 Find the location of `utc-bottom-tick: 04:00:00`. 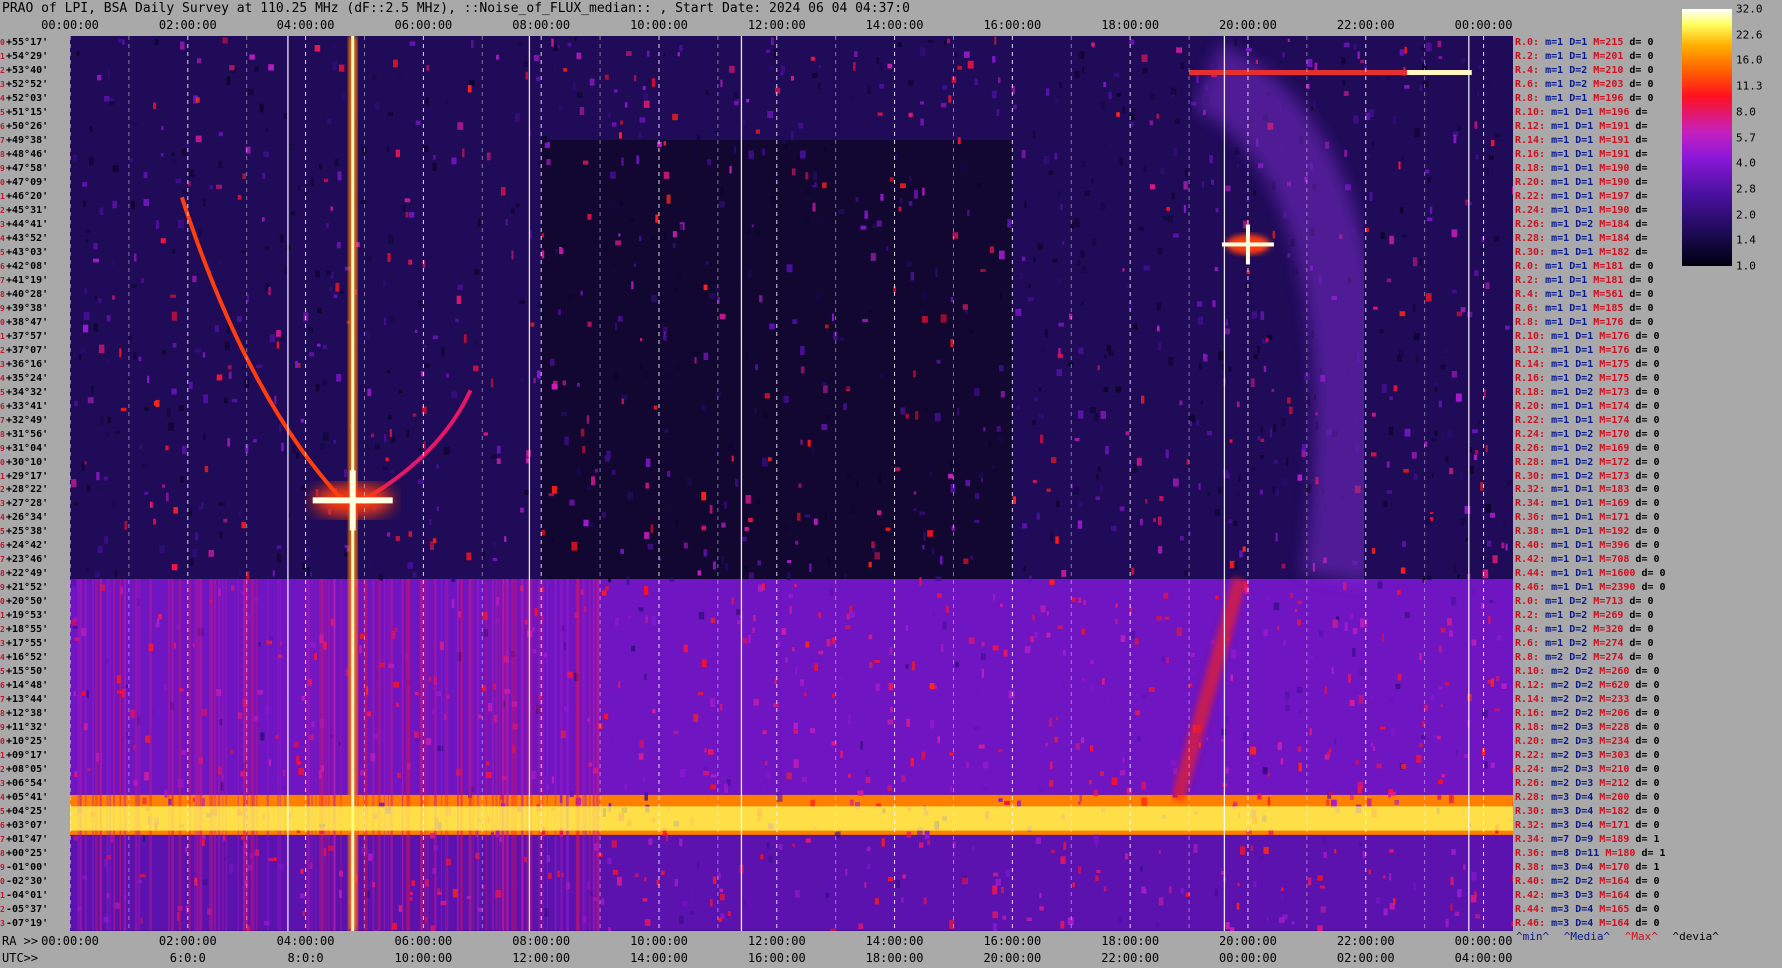

utc-bottom-tick: 04:00:00 is located at coordinates (1483, 958).